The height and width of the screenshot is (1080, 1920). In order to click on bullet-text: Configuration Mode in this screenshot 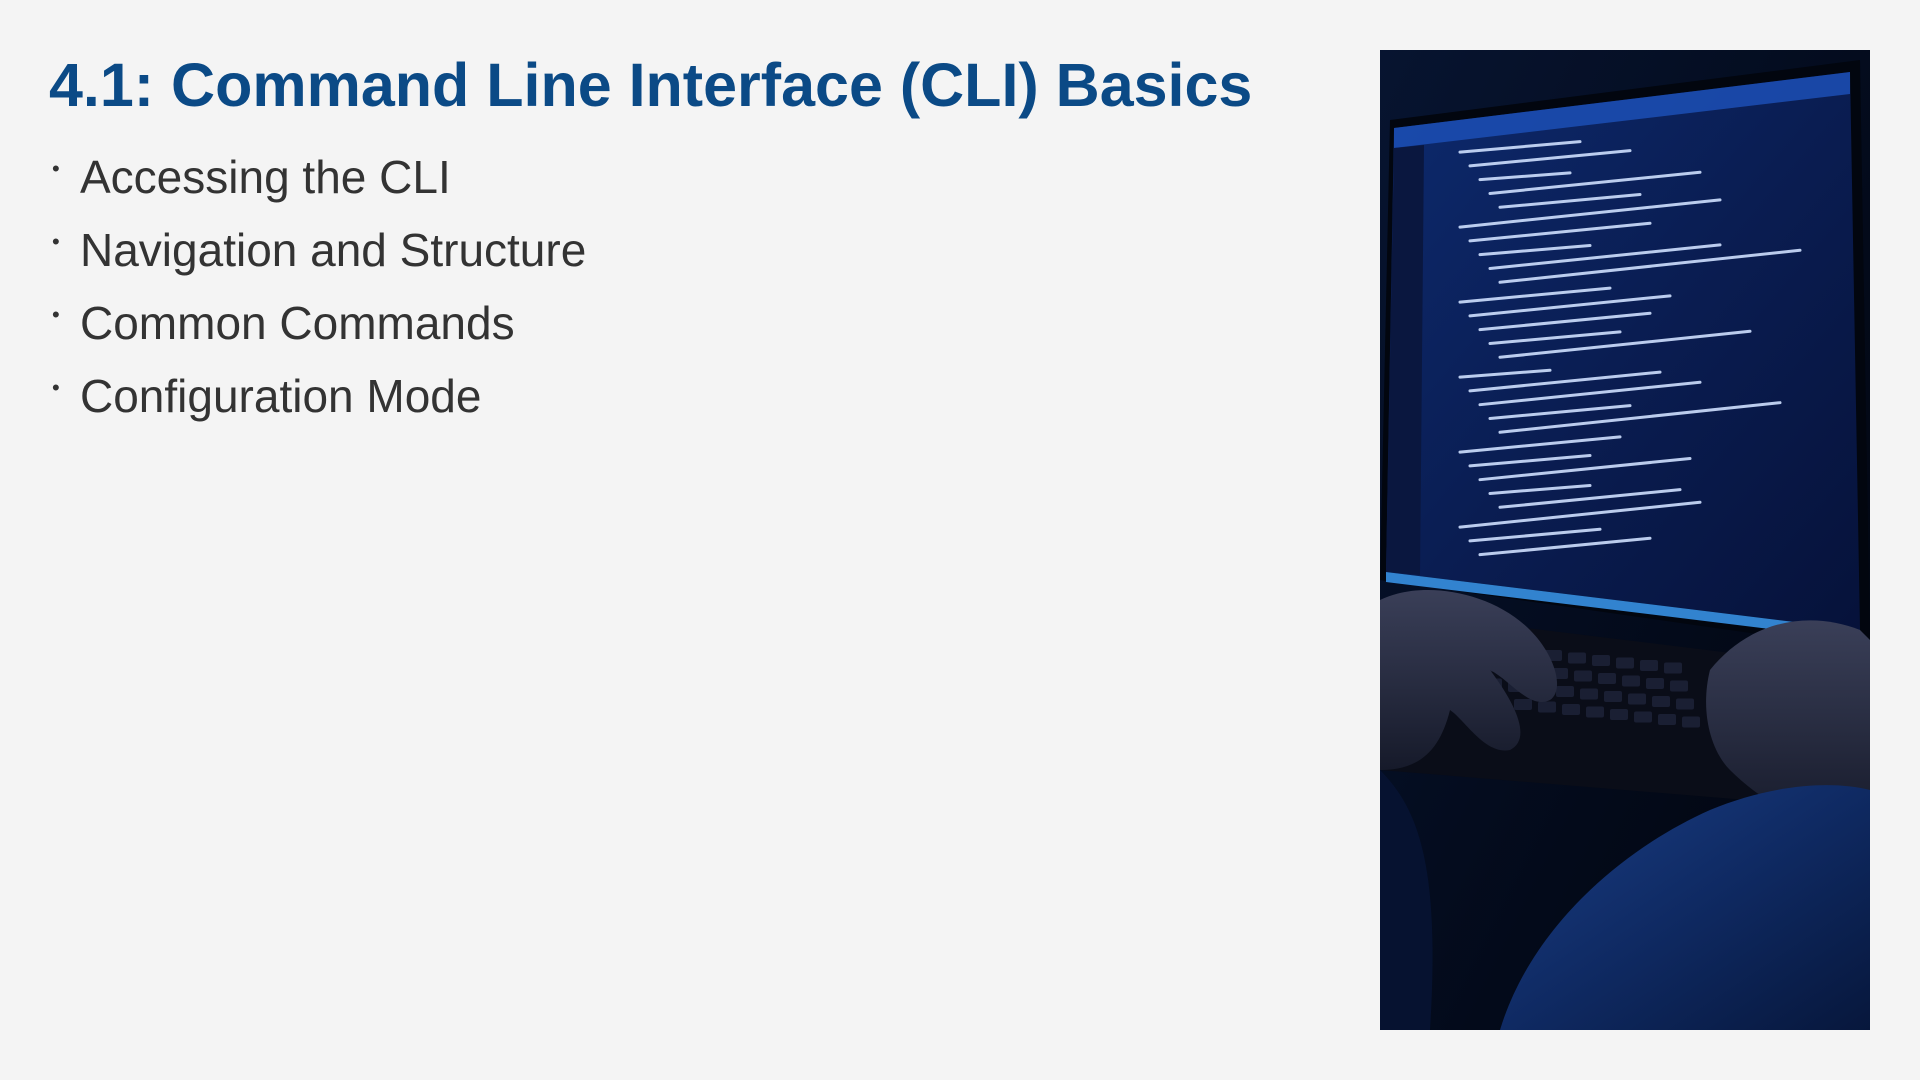, I will do `click(281, 396)`.